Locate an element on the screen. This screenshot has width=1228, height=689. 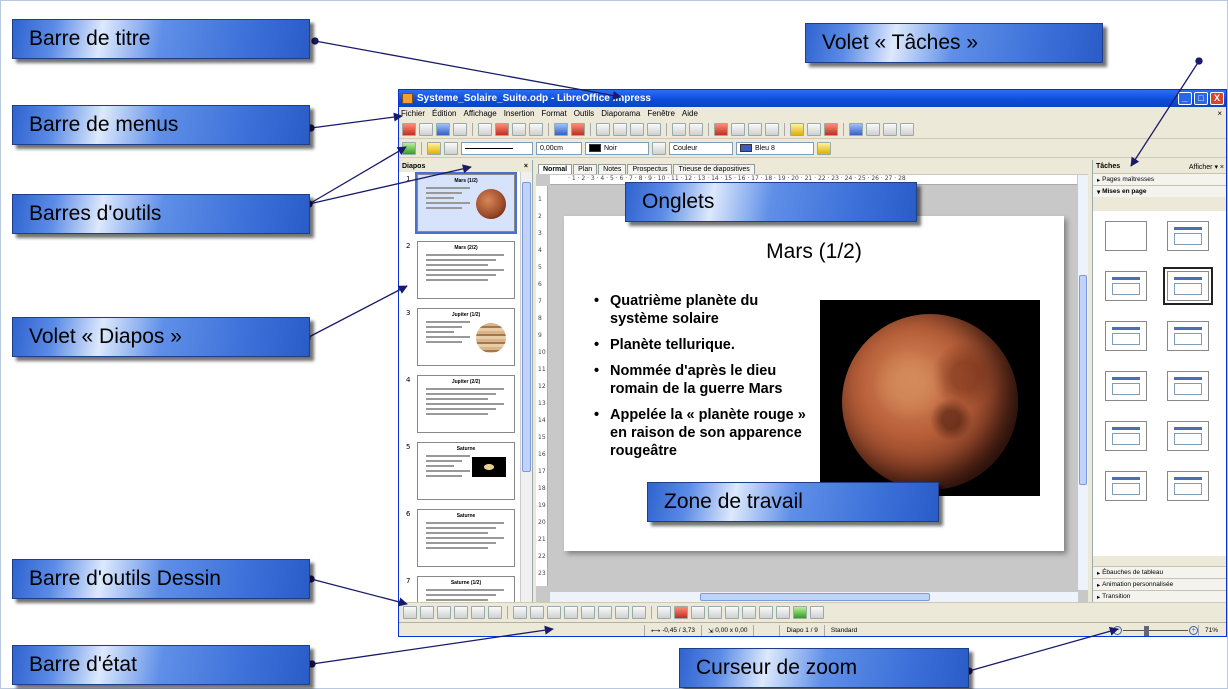
arrow-style-icon is located at coordinates (451, 148).